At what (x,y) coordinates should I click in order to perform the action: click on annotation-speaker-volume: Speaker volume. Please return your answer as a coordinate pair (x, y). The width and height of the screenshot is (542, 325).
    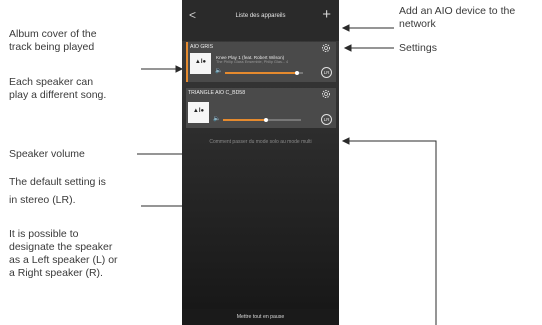
    Looking at the image, I should click on (47, 154).